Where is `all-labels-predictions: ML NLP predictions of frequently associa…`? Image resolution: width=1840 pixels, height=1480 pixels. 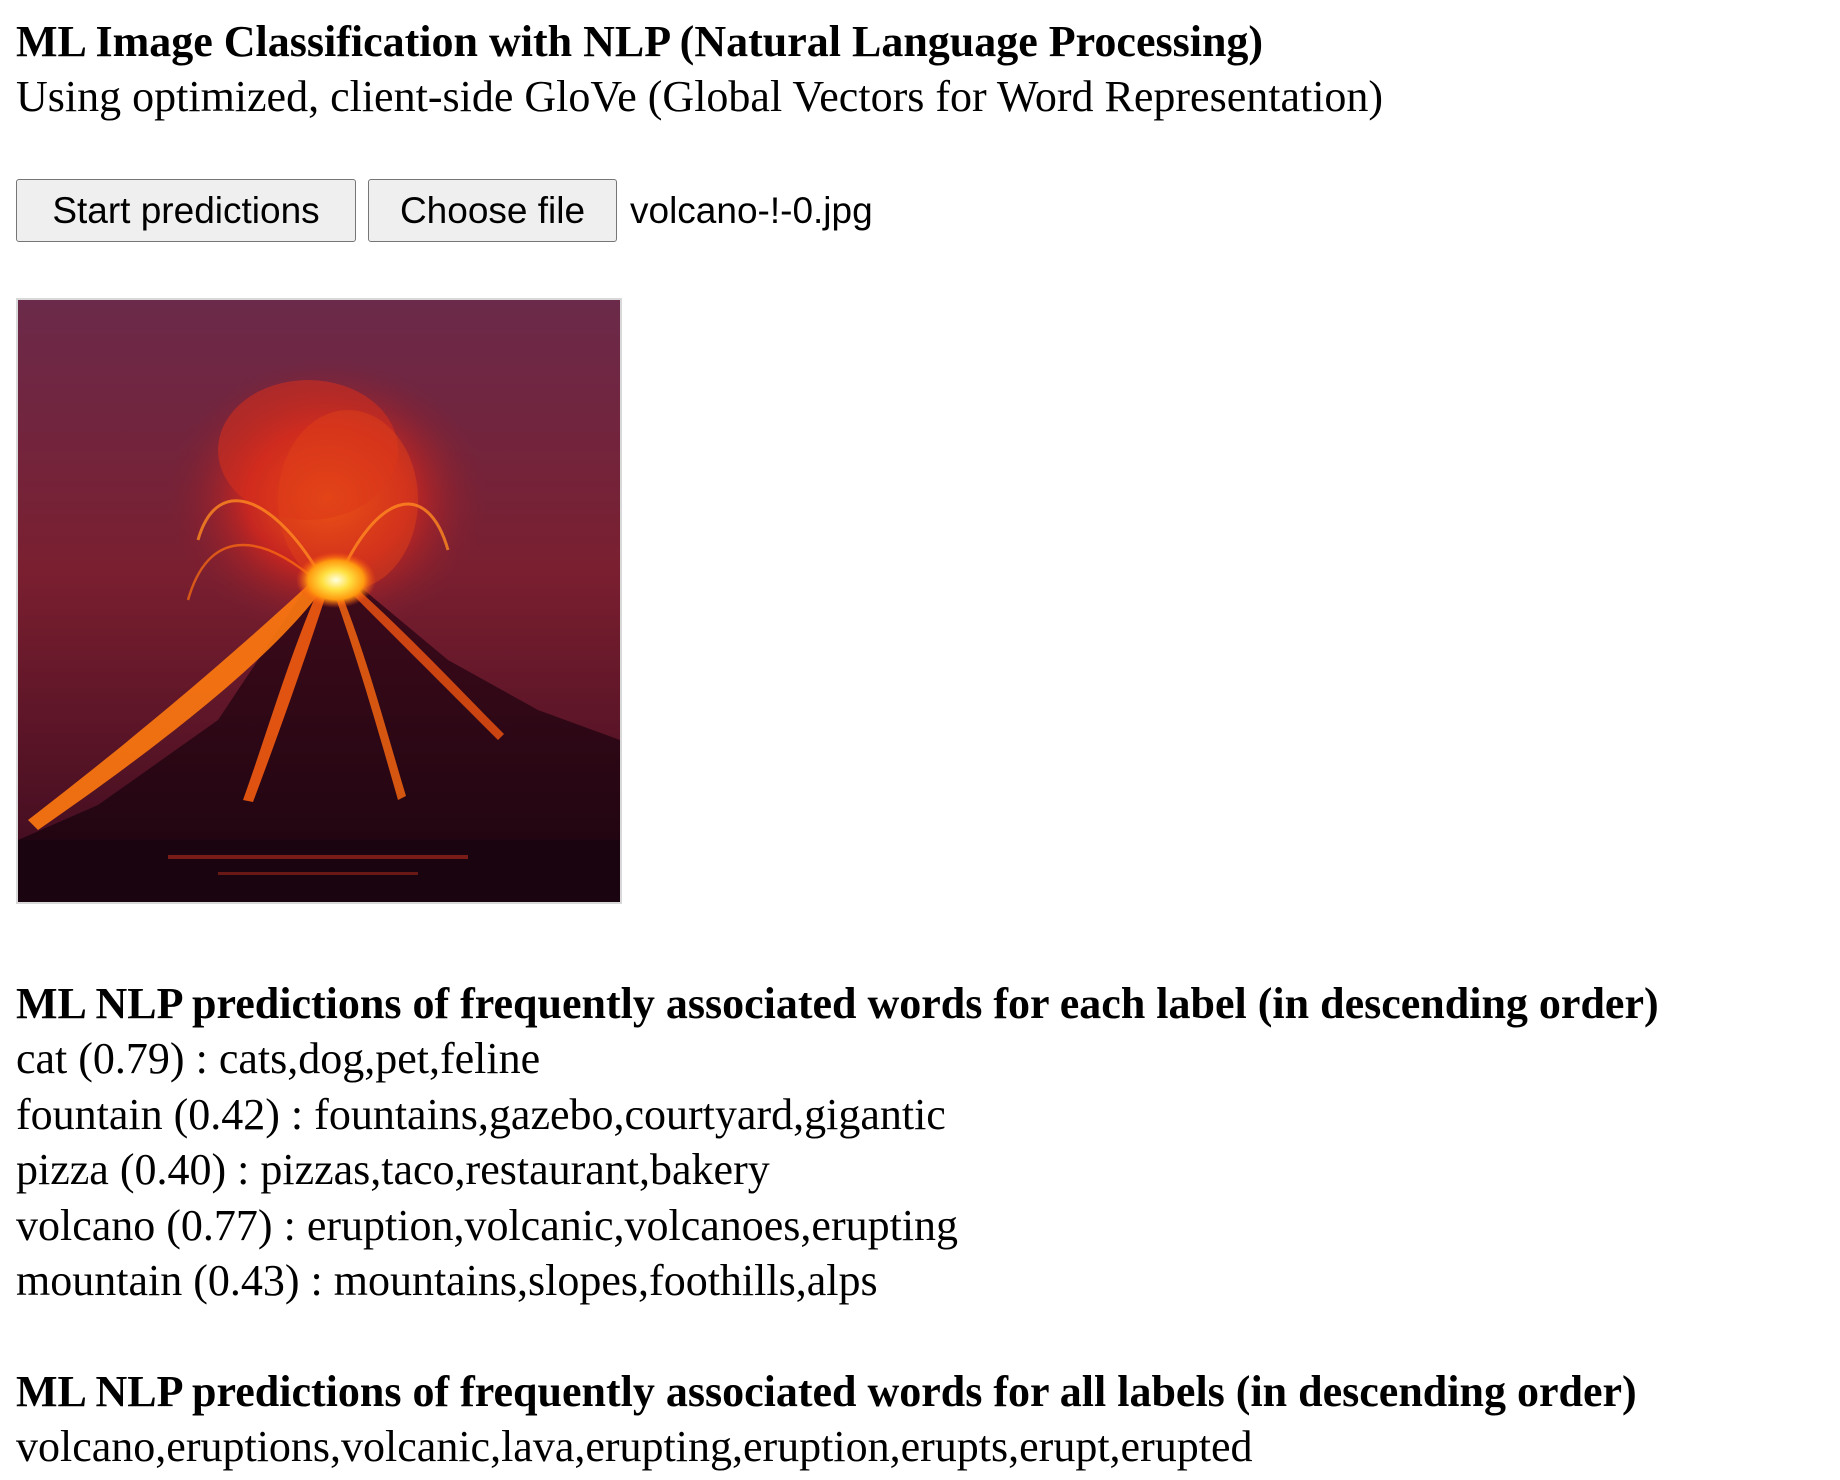
all-labels-predictions: ML NLP predictions of frequently associa… is located at coordinates (926, 1419).